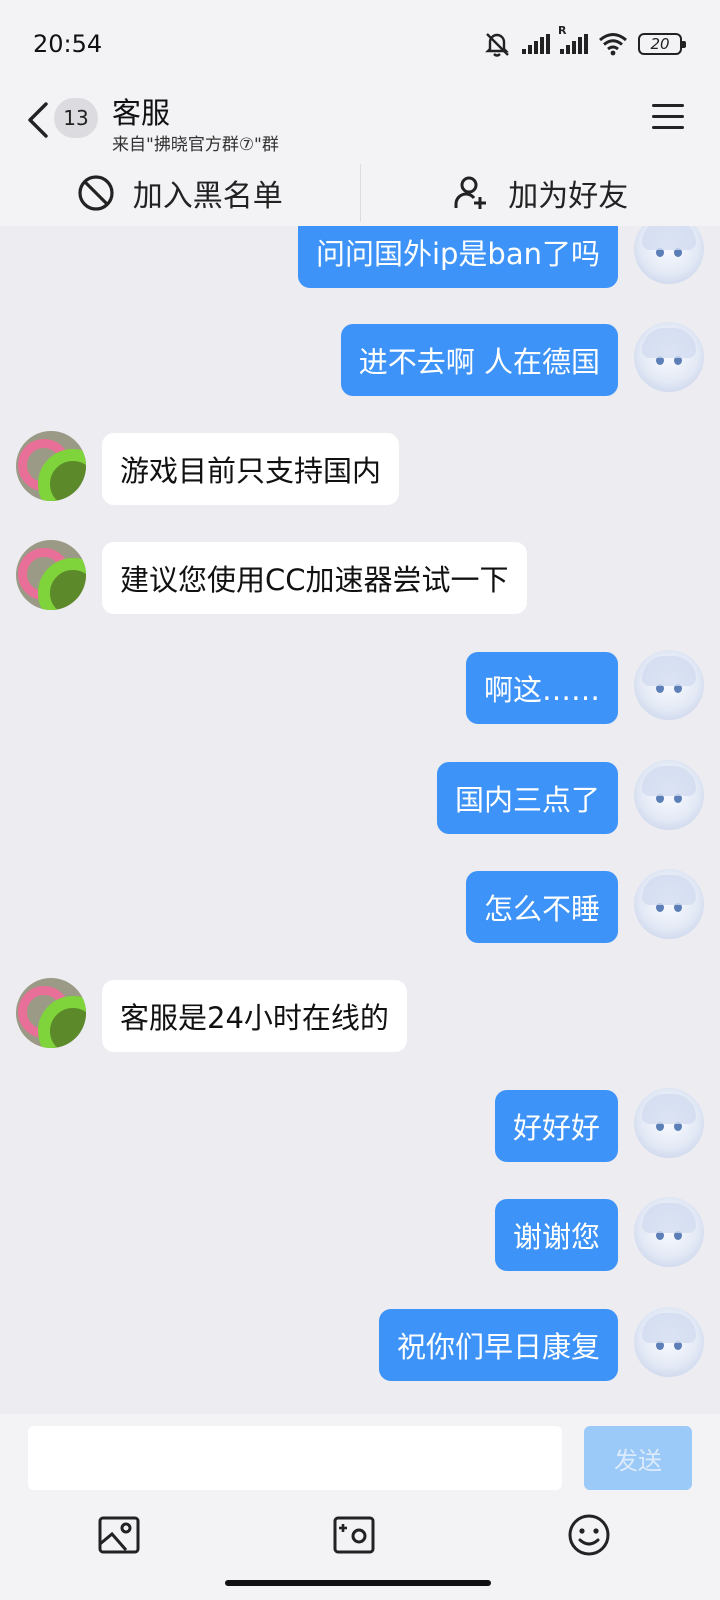 This screenshot has width=720, height=1600. Describe the element at coordinates (562, 30) in the screenshot. I see `roaming-label: R` at that location.